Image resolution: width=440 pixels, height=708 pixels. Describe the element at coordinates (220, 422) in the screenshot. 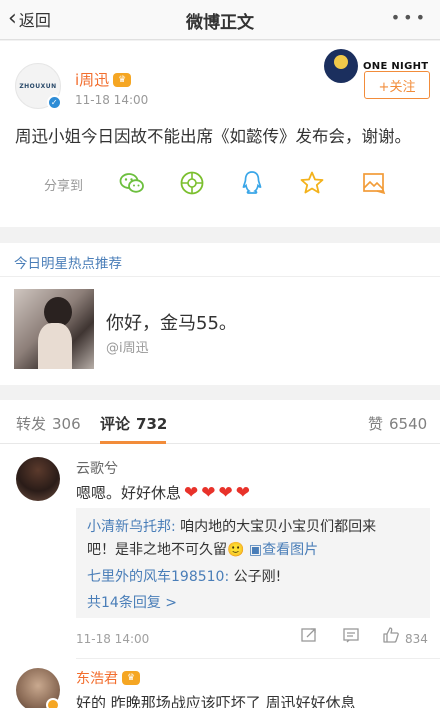

I see `comment-tabs: 转发 306 评论 732 赞 6540` at that location.